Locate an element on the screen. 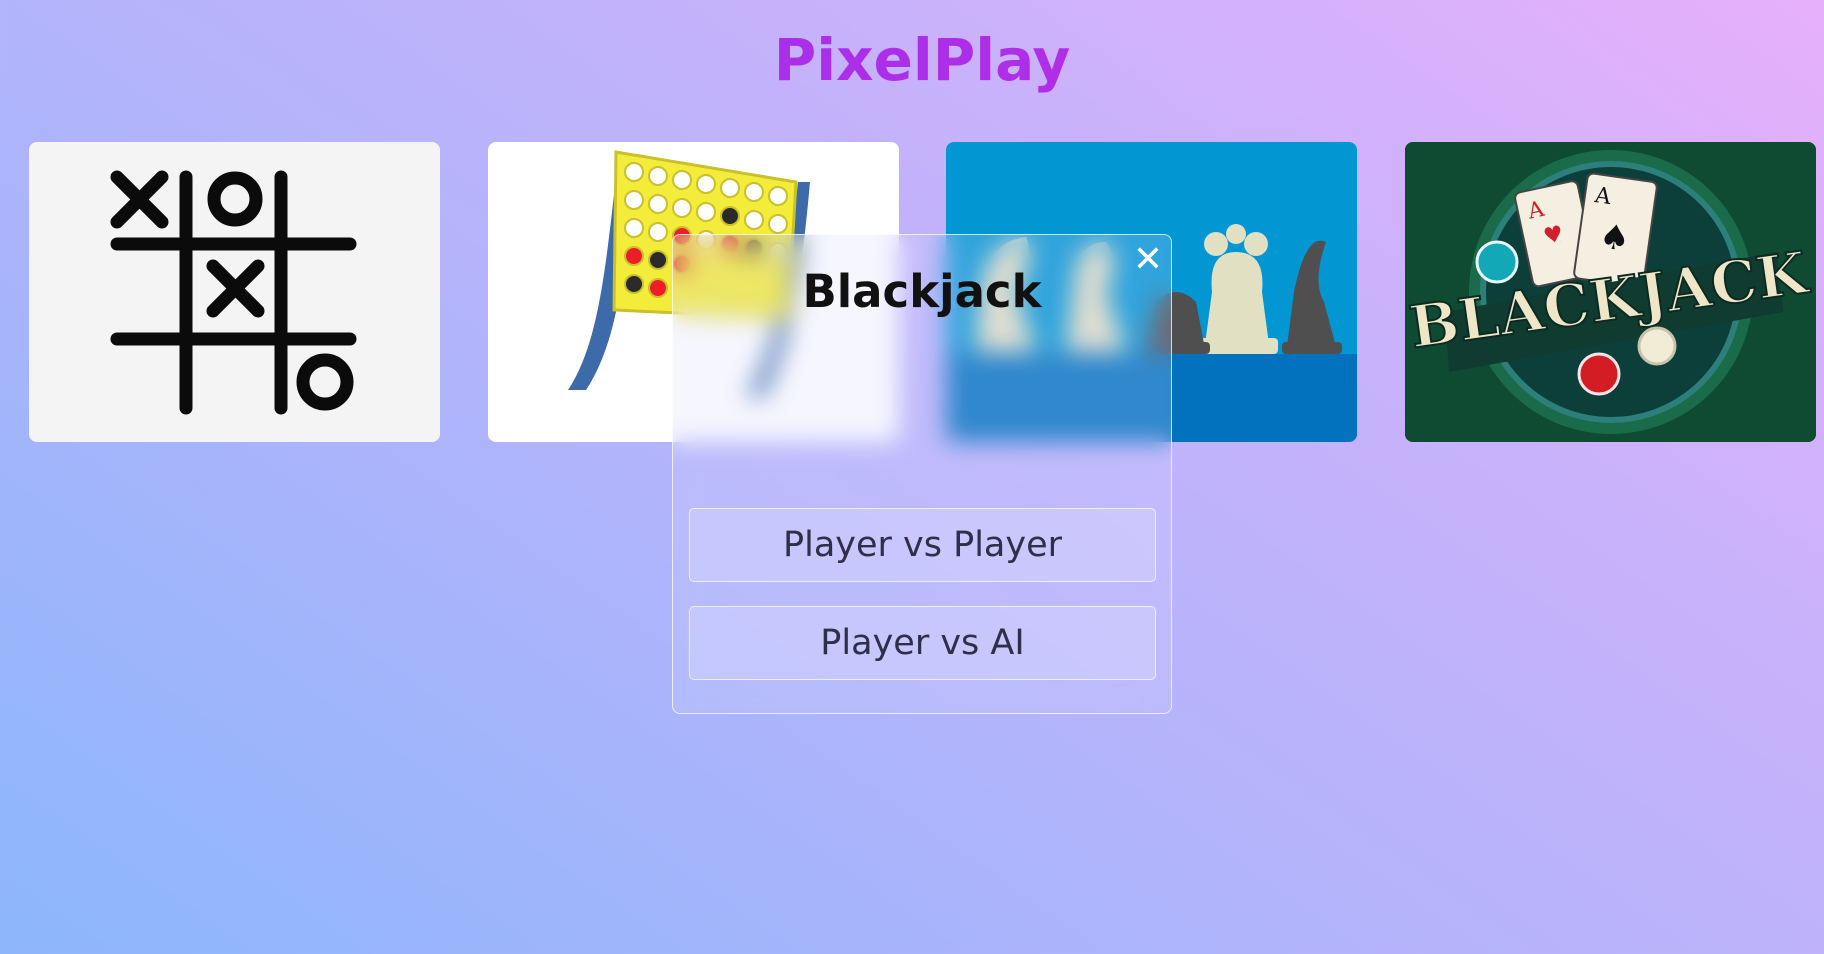 The width and height of the screenshot is (1824, 954). modal-title: Blackjack is located at coordinates (922, 291).